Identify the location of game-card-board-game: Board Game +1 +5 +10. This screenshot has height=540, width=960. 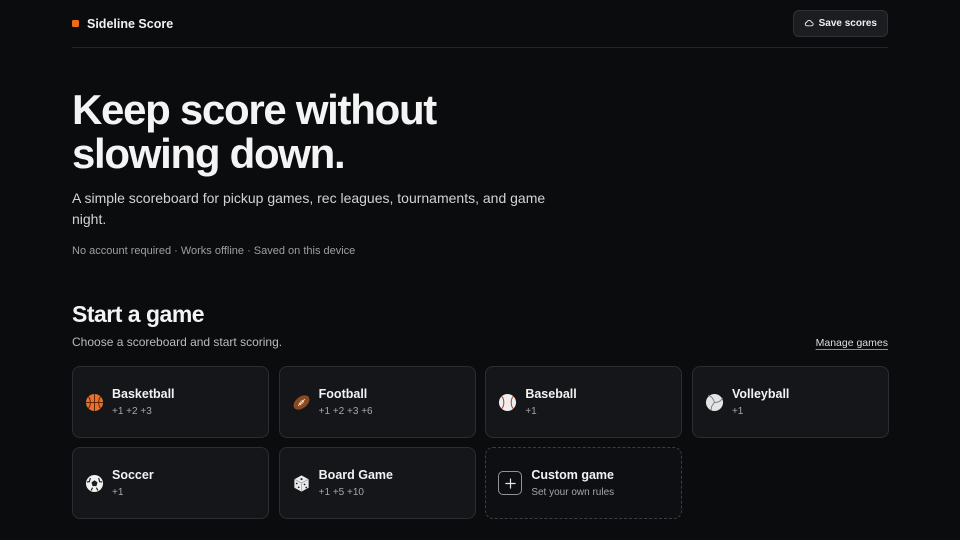
(377, 483).